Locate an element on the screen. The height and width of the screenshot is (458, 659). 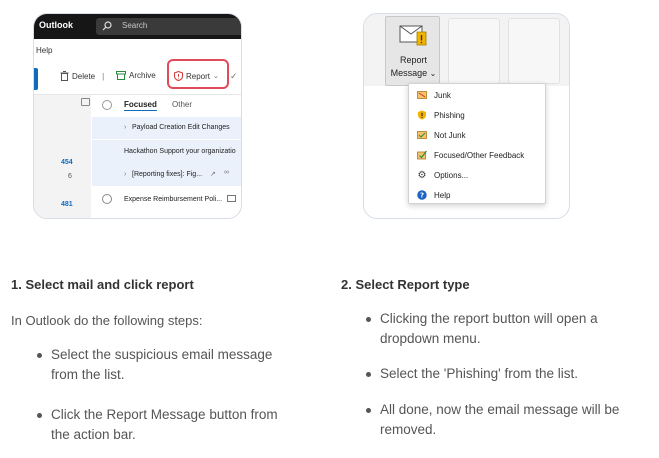
mail-row: › Payload Creation Edit Changes is located at coordinates (166, 128).